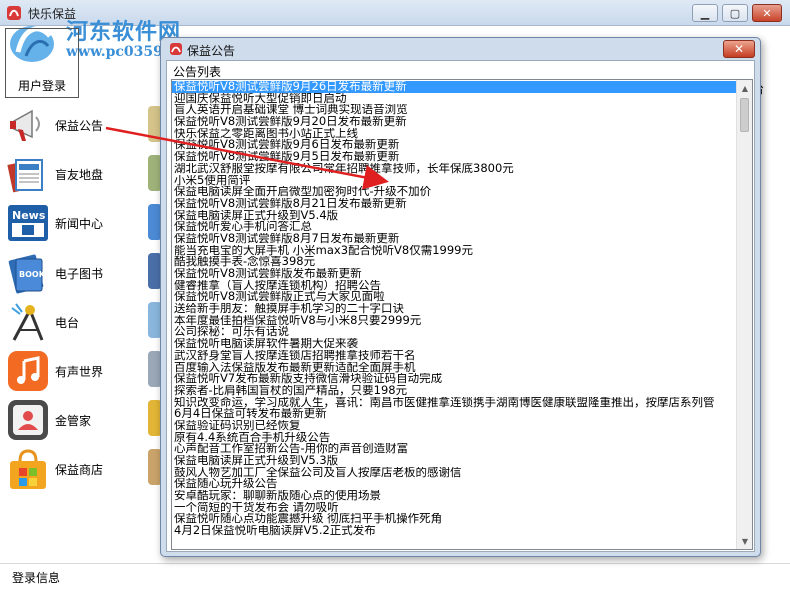  What do you see at coordinates (41, 86) in the screenshot?
I see `user-login-label: 用户登录` at bounding box center [41, 86].